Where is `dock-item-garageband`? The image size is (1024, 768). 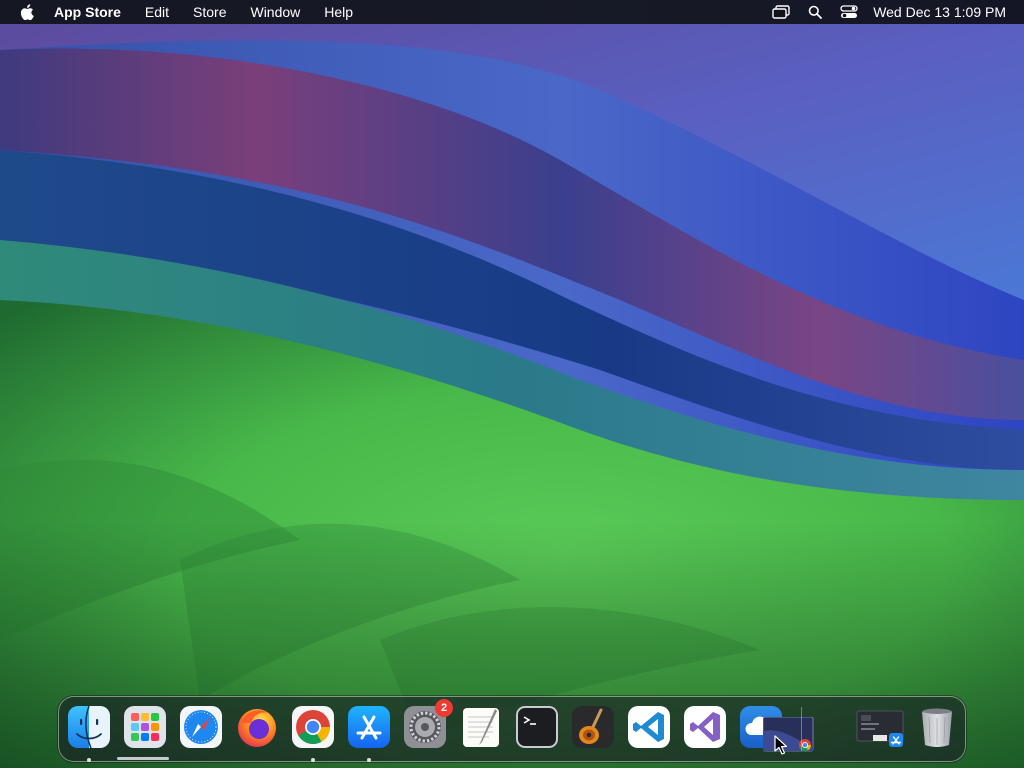 dock-item-garageband is located at coordinates (593, 727).